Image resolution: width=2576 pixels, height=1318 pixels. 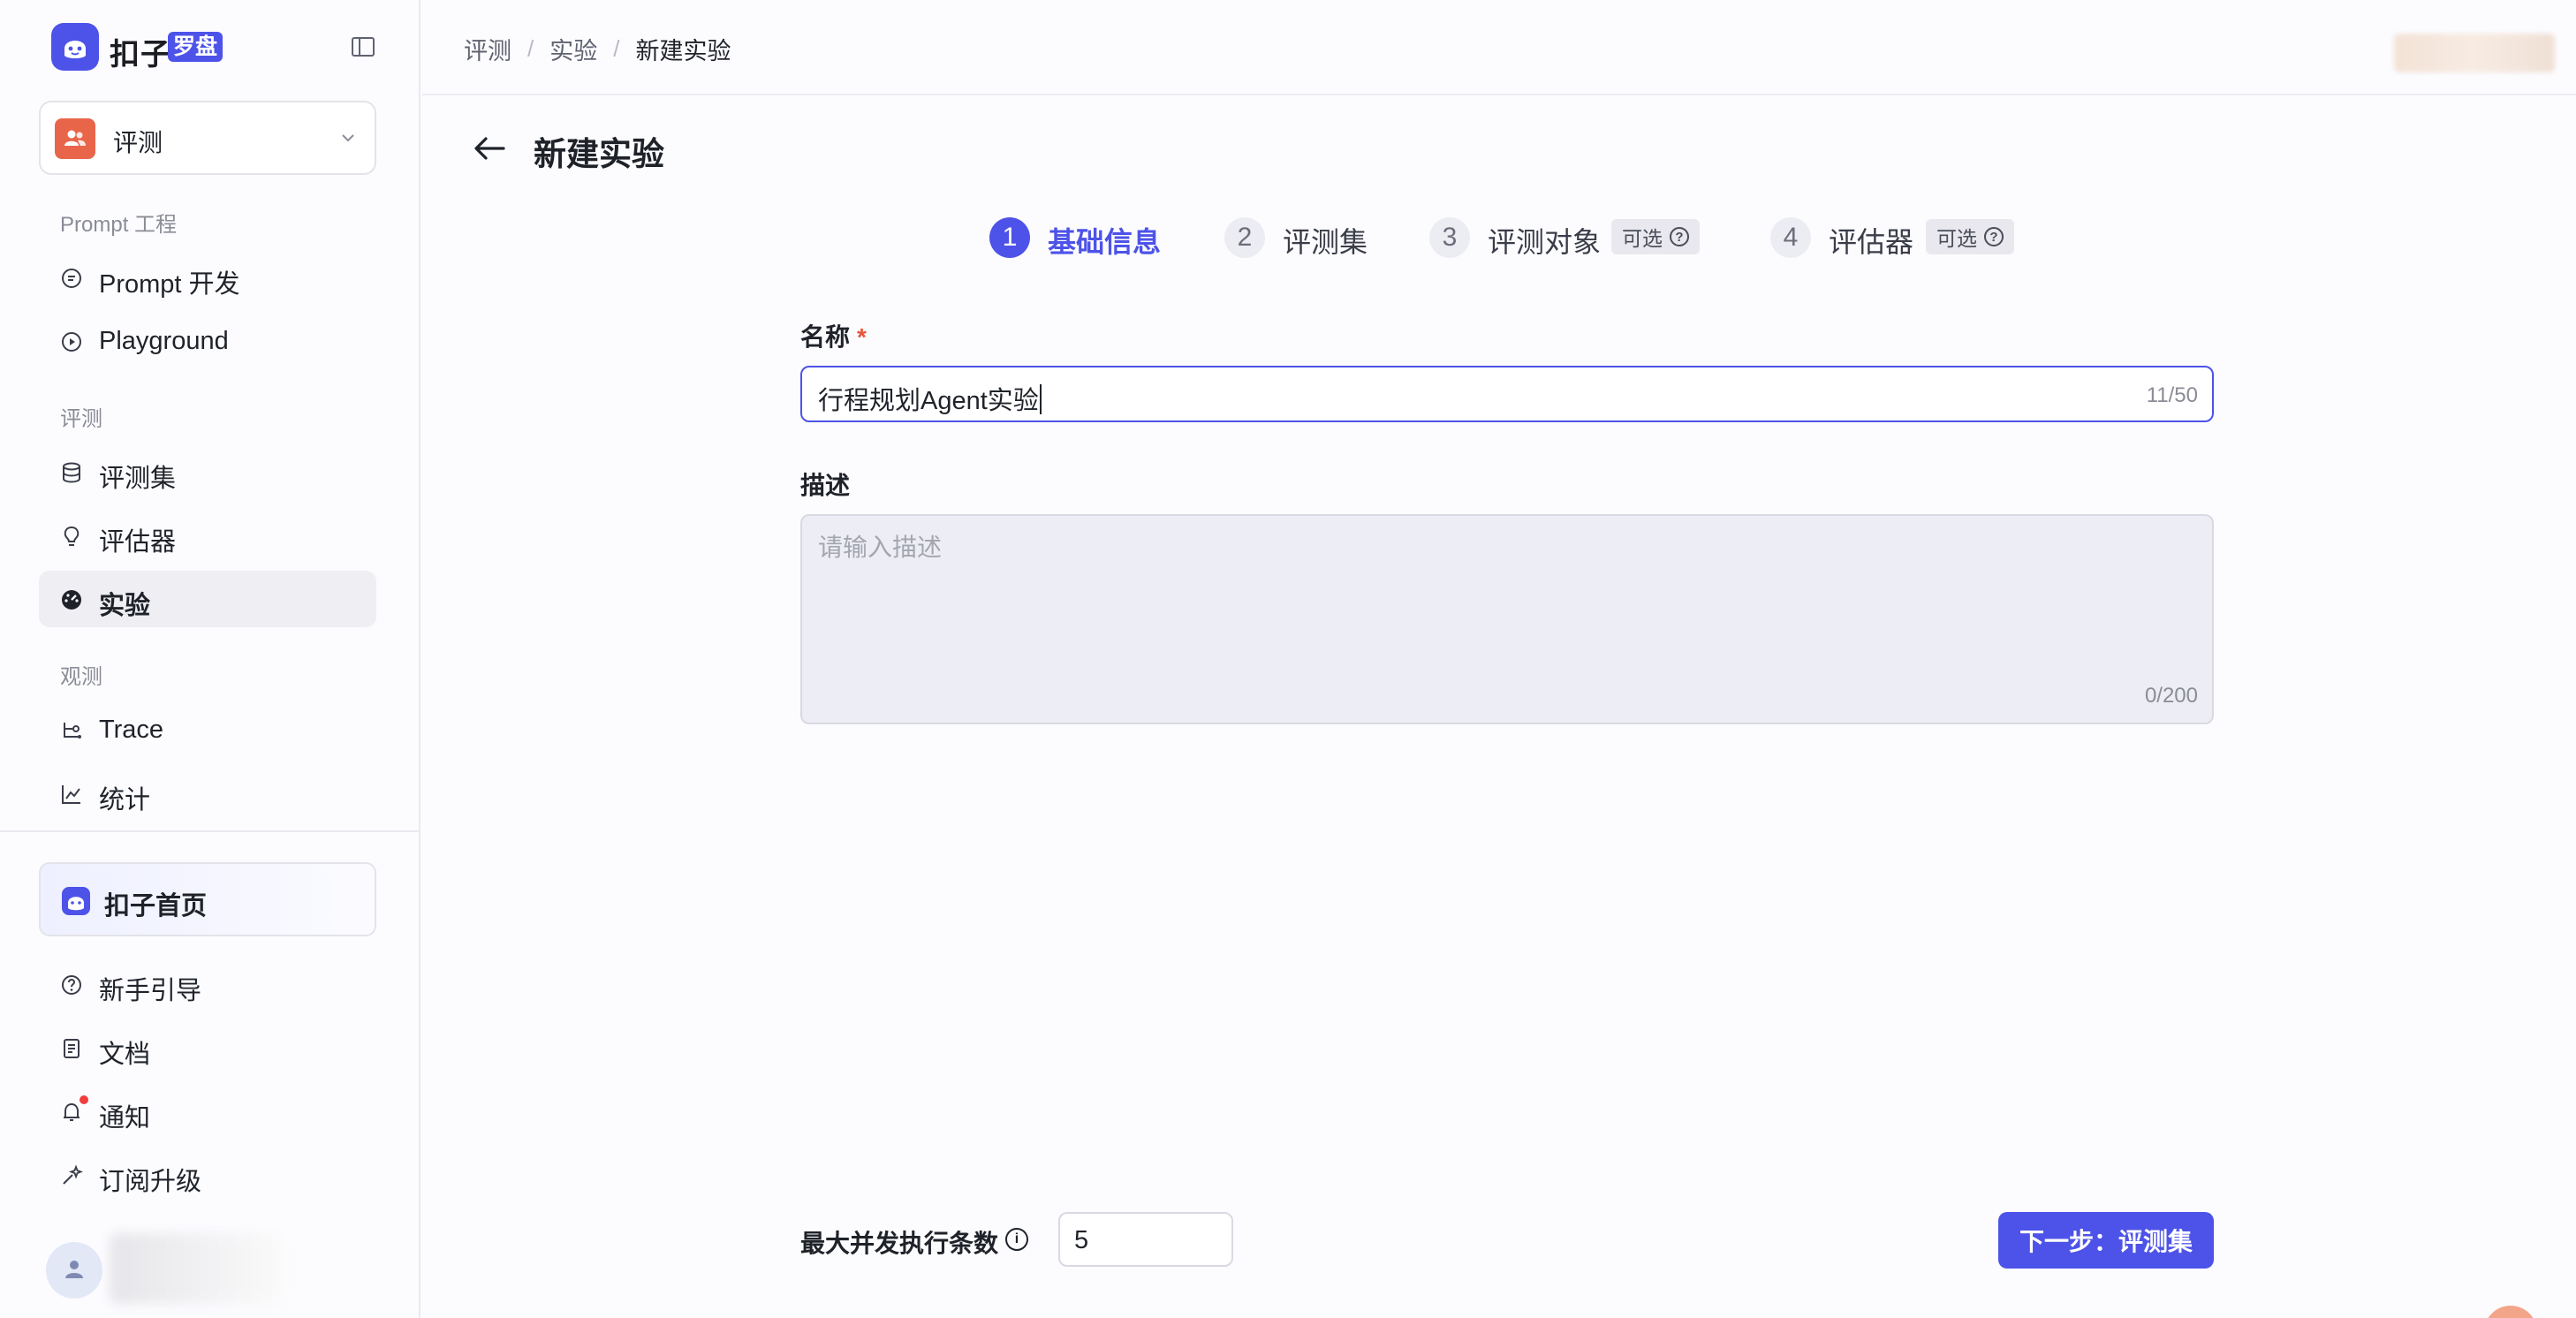 I want to click on name-field-label: 名称 *, so click(x=834, y=335).